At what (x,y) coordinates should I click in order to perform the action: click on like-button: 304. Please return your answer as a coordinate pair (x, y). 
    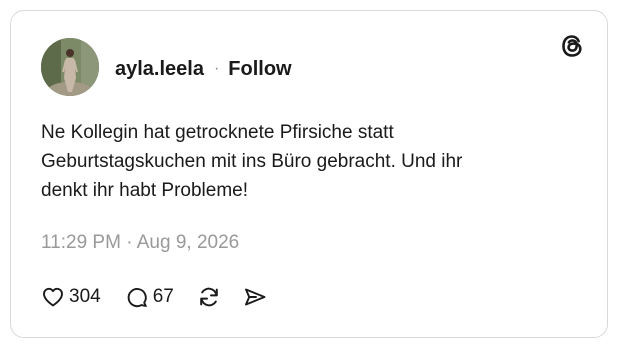
    Looking at the image, I should click on (71, 297).